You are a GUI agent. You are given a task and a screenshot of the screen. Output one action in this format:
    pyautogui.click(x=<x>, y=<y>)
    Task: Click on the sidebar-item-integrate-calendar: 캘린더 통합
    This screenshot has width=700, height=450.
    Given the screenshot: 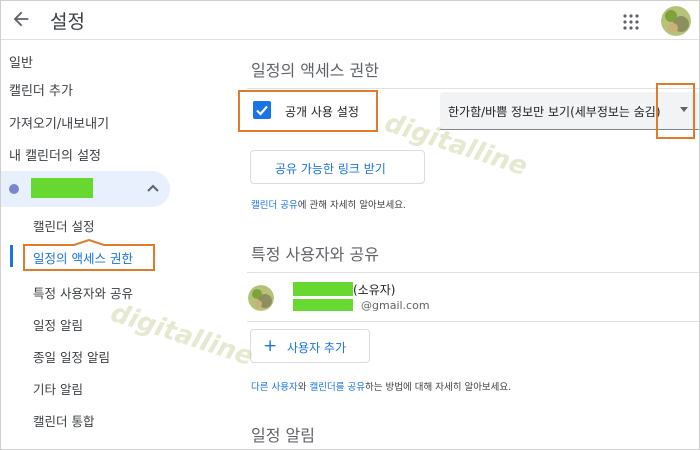 What is the action you would take?
    pyautogui.click(x=63, y=420)
    